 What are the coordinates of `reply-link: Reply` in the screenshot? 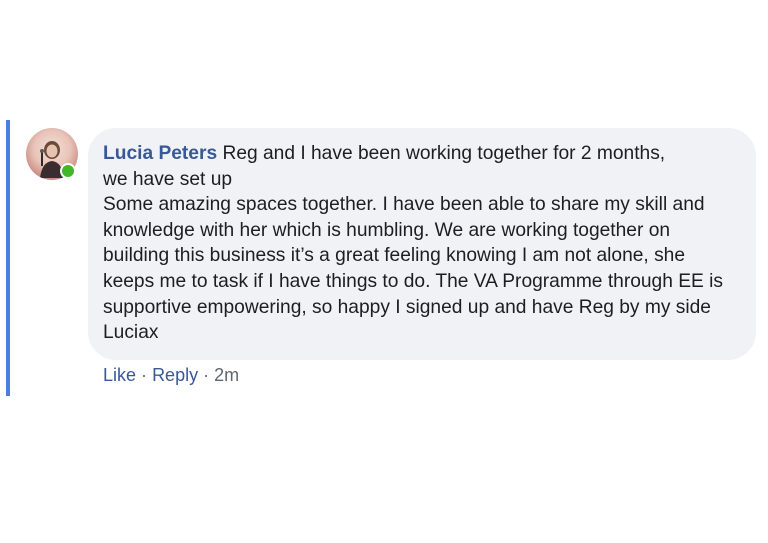 It's located at (175, 375).